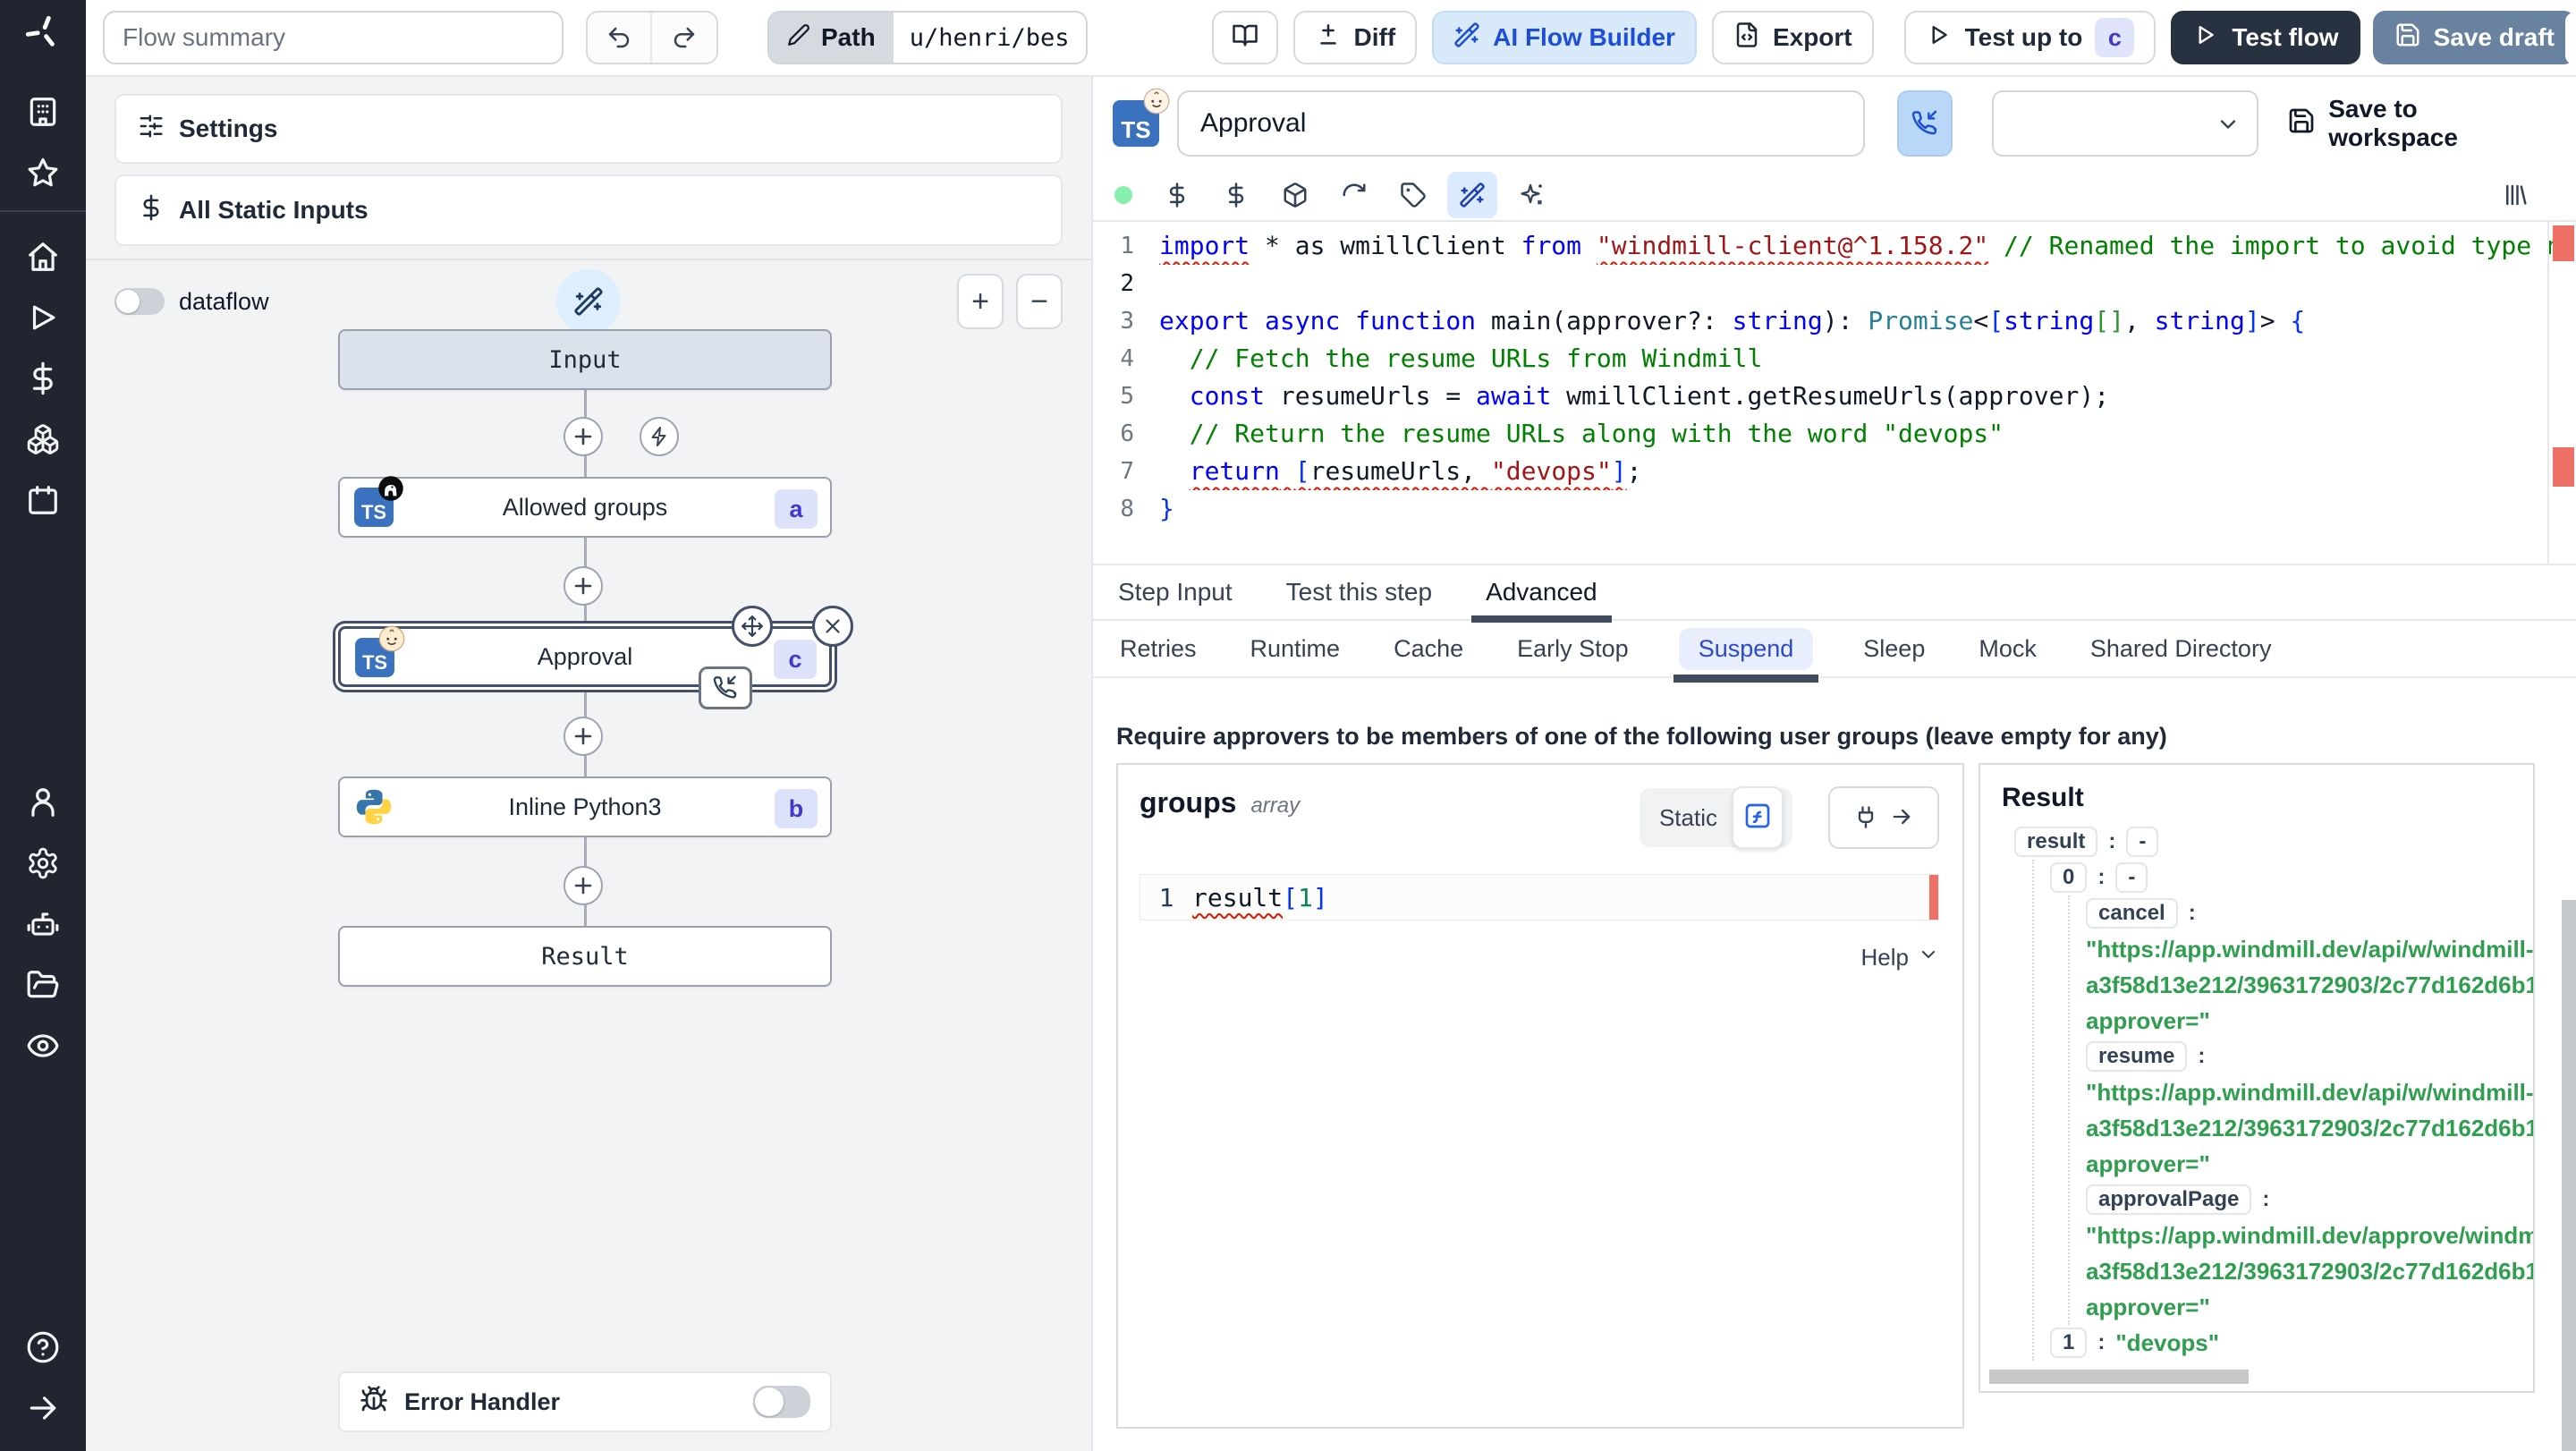  What do you see at coordinates (2069, 1343) in the screenshot?
I see `json-key-pill: 1` at bounding box center [2069, 1343].